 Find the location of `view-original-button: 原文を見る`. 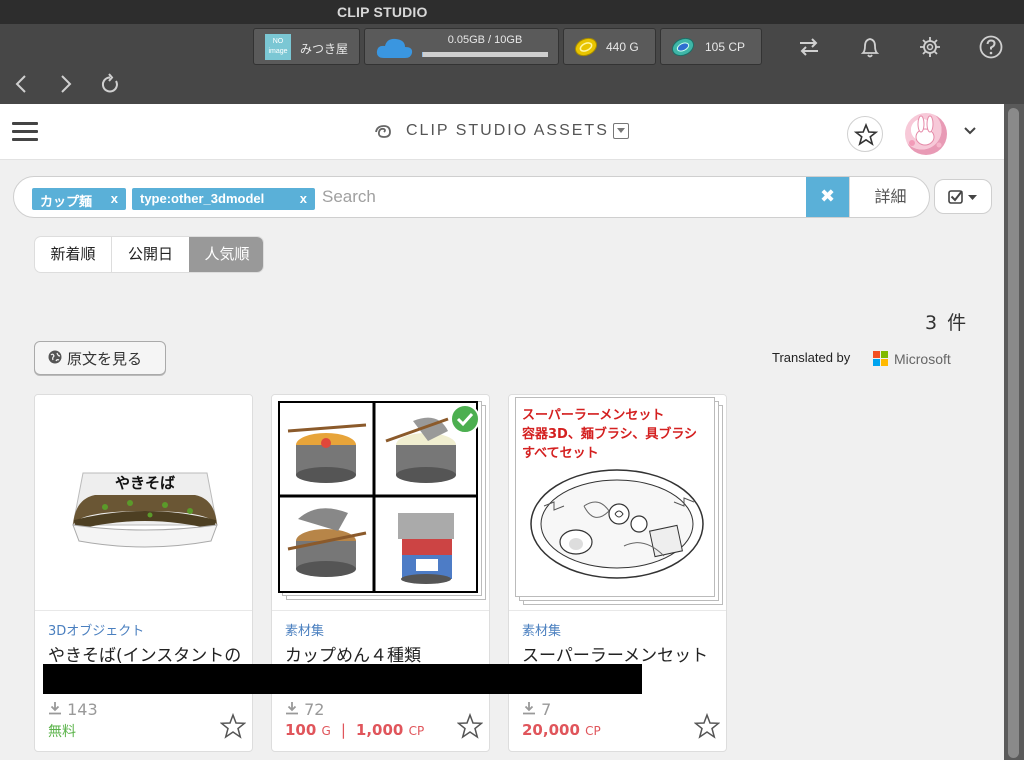

view-original-button: 原文を見る is located at coordinates (100, 358).